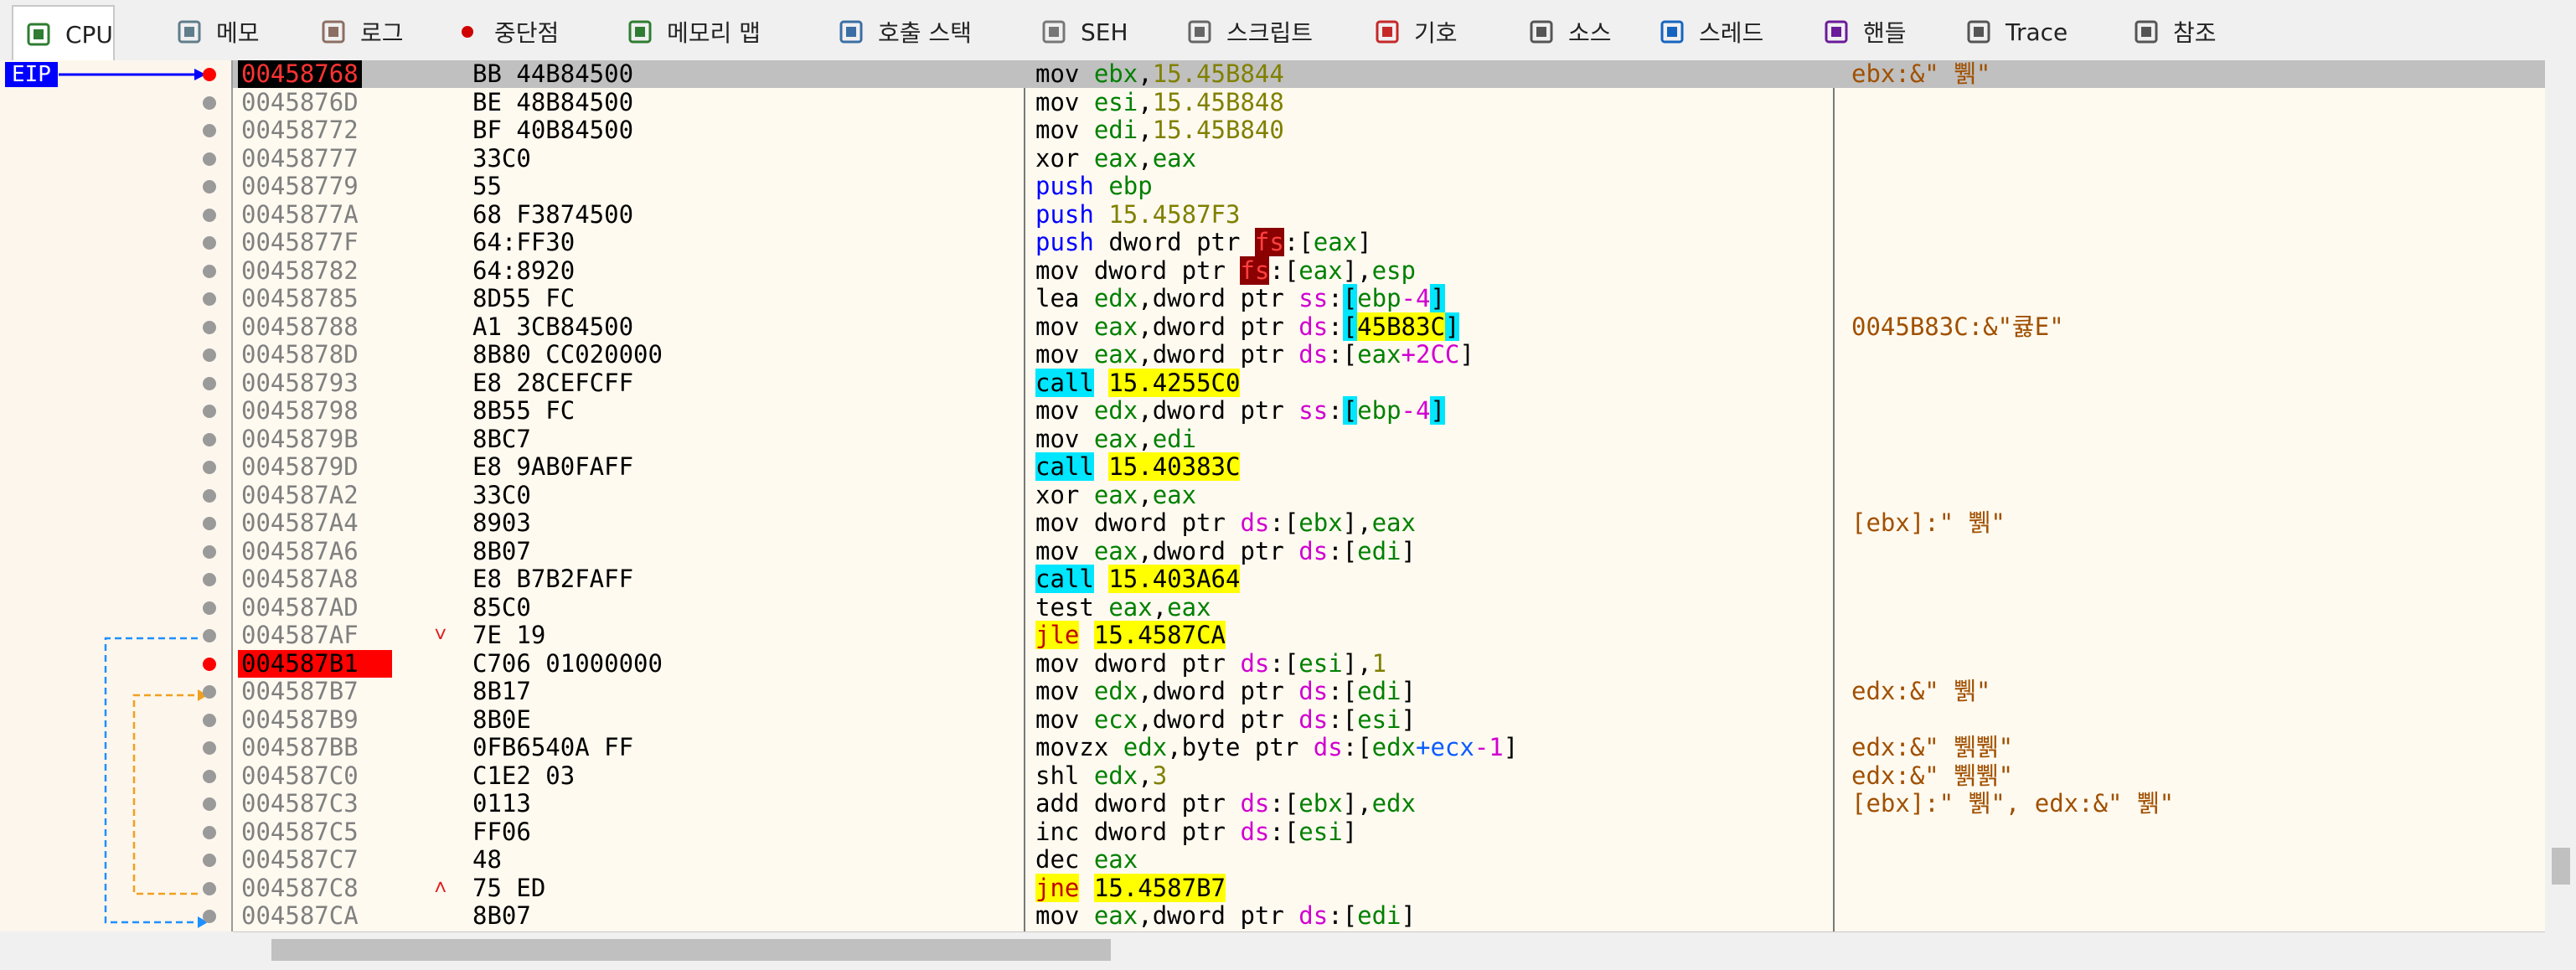  What do you see at coordinates (1393, 270) in the screenshot?
I see `token: esp` at bounding box center [1393, 270].